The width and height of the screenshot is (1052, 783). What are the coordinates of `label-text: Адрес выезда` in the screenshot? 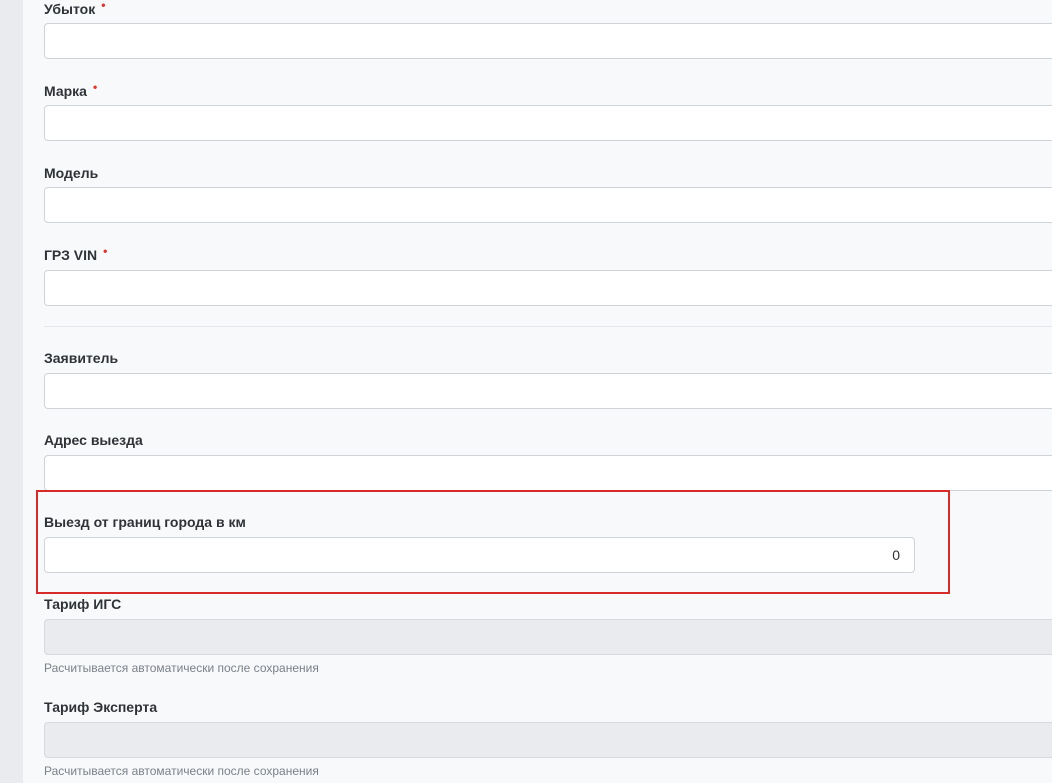 It's located at (93, 440).